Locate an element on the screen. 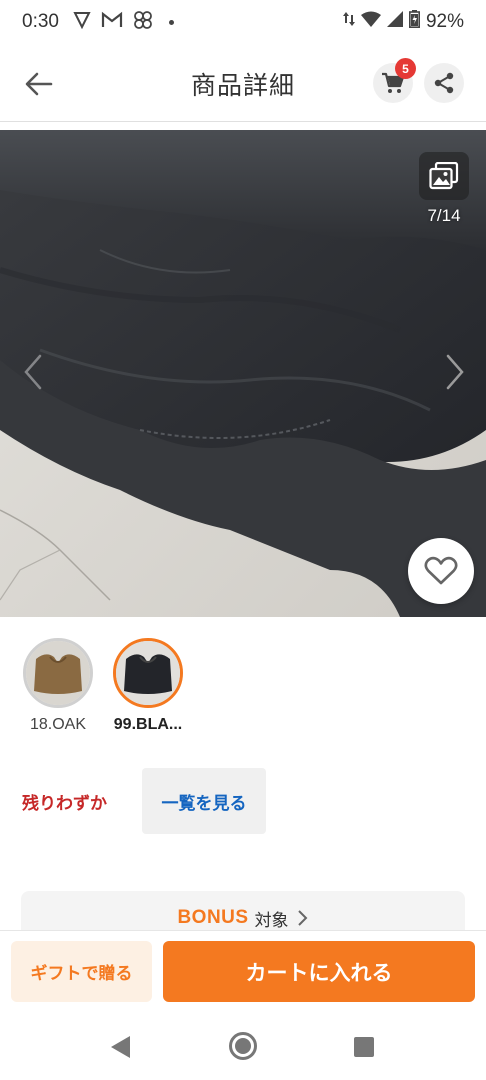  heart-icon is located at coordinates (441, 570).